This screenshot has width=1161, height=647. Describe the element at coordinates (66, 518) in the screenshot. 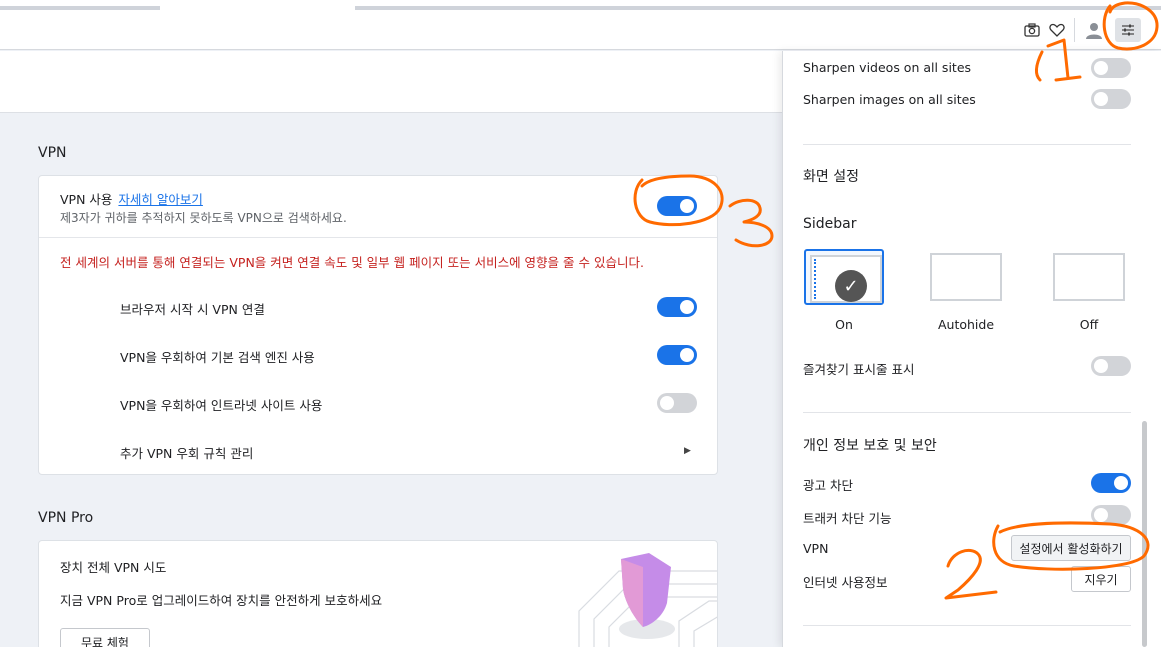

I see `vpn-pro-section-title: VPN Pro` at that location.